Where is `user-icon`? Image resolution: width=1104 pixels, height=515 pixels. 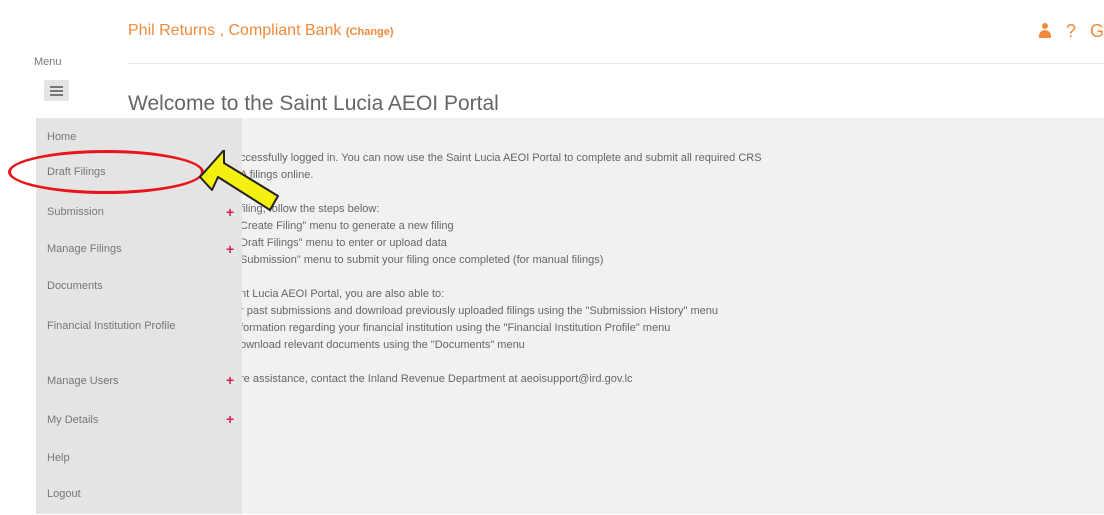
user-icon is located at coordinates (1045, 31).